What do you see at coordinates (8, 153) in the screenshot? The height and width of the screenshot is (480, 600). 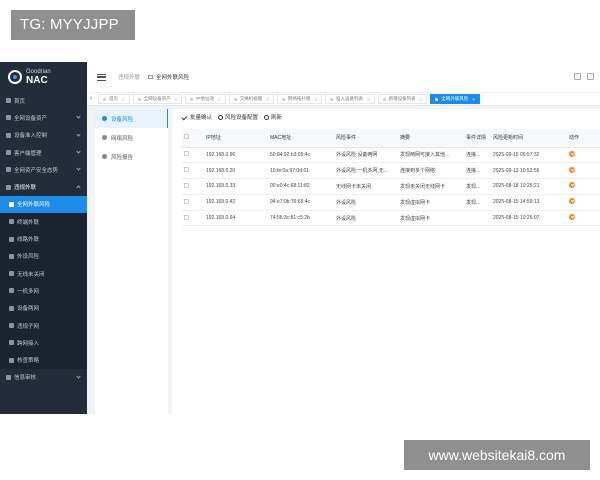 I see `client-icon` at bounding box center [8, 153].